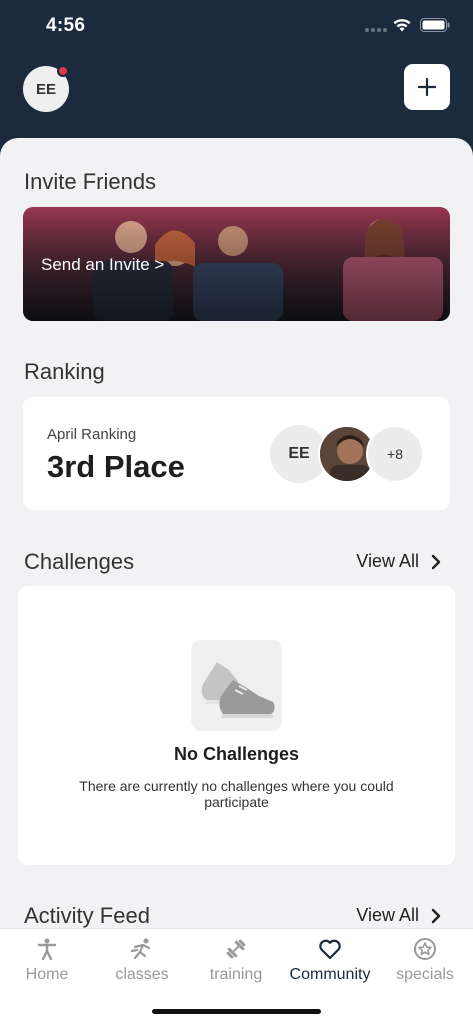  Describe the element at coordinates (90, 181) in the screenshot. I see `invite-friends-title: Invite Friends` at that location.